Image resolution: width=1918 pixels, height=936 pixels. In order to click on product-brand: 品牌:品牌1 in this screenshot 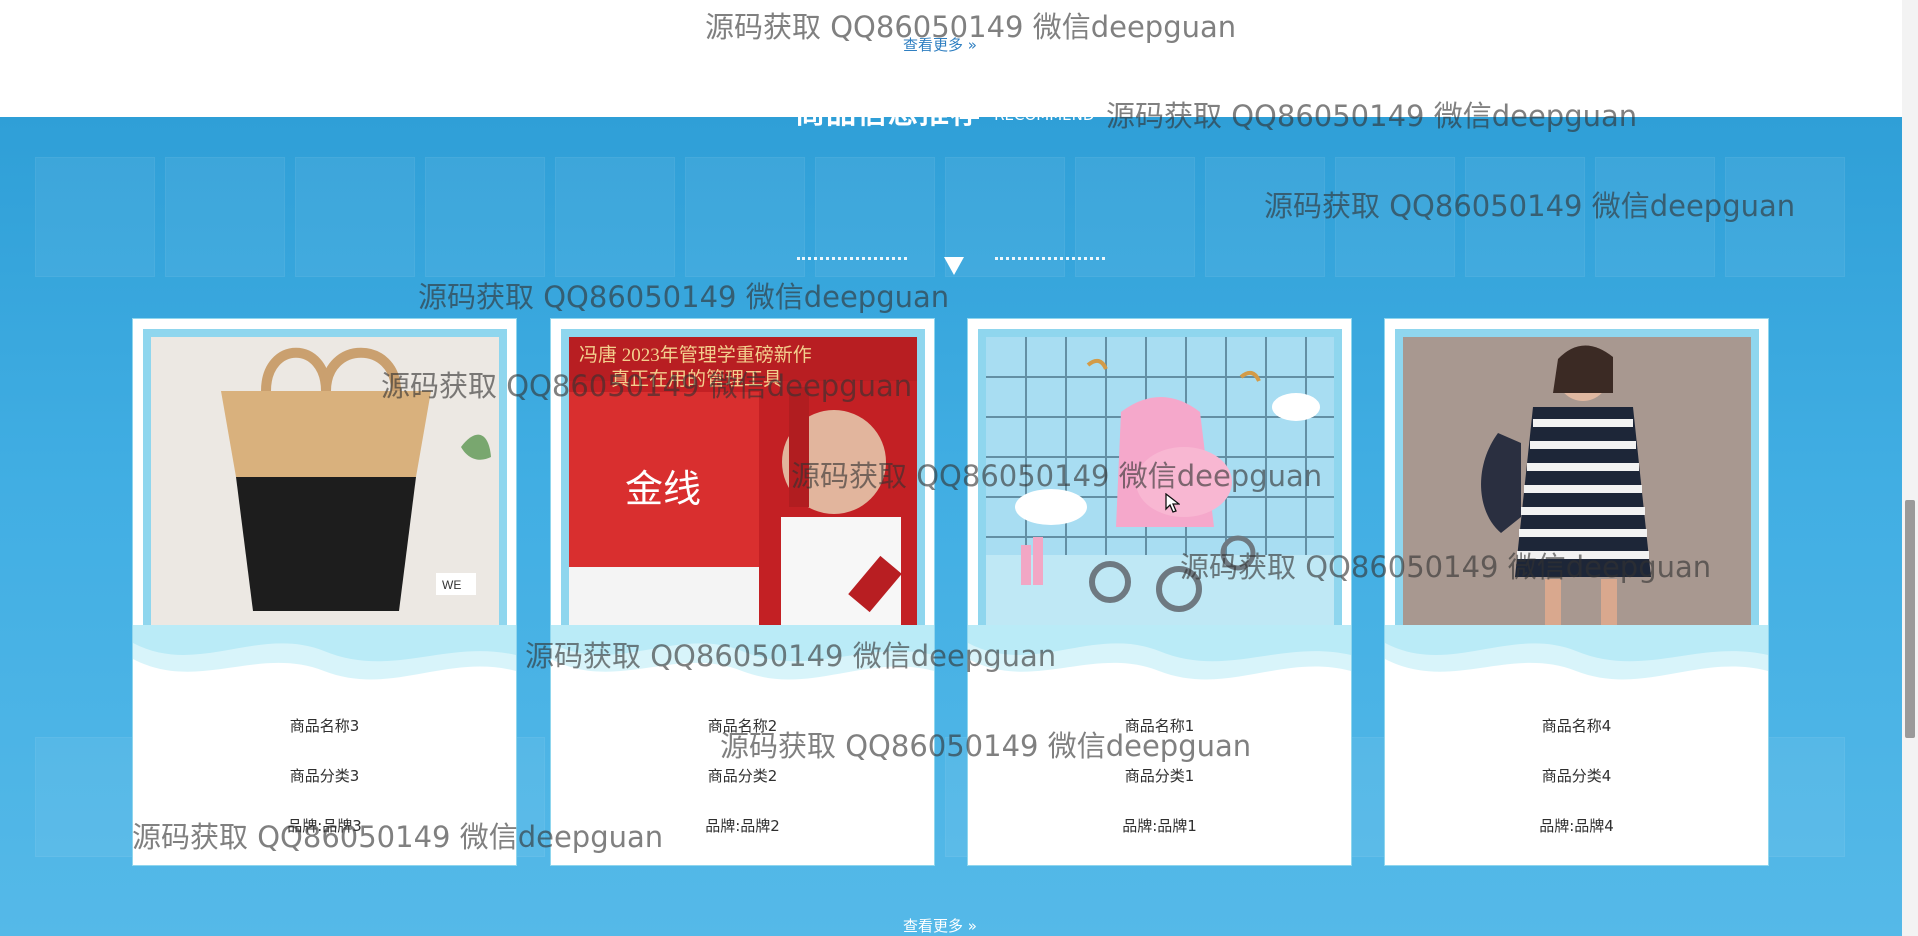, I will do `click(1159, 826)`.